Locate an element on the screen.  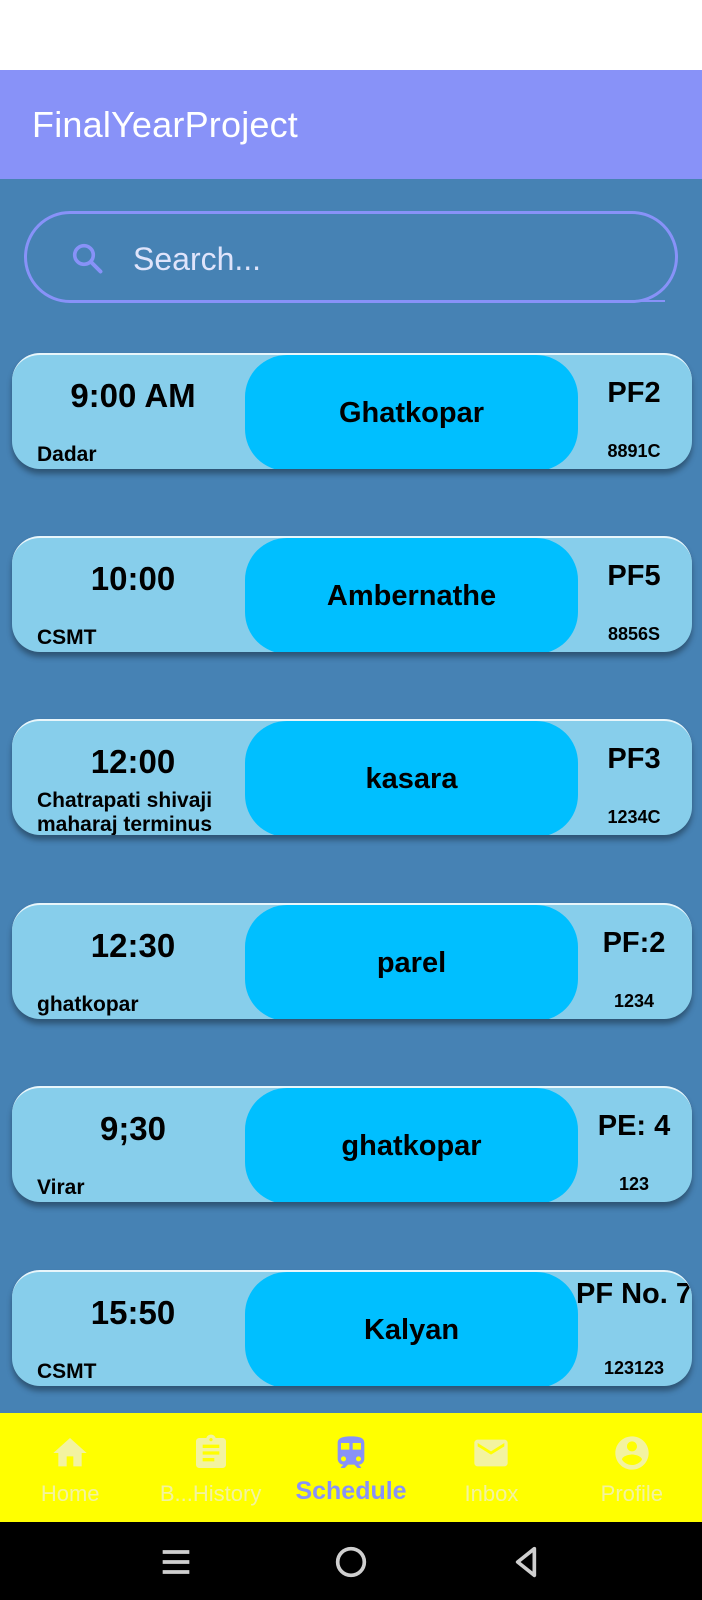
train-number: 1234 is located at coordinates (634, 1001).